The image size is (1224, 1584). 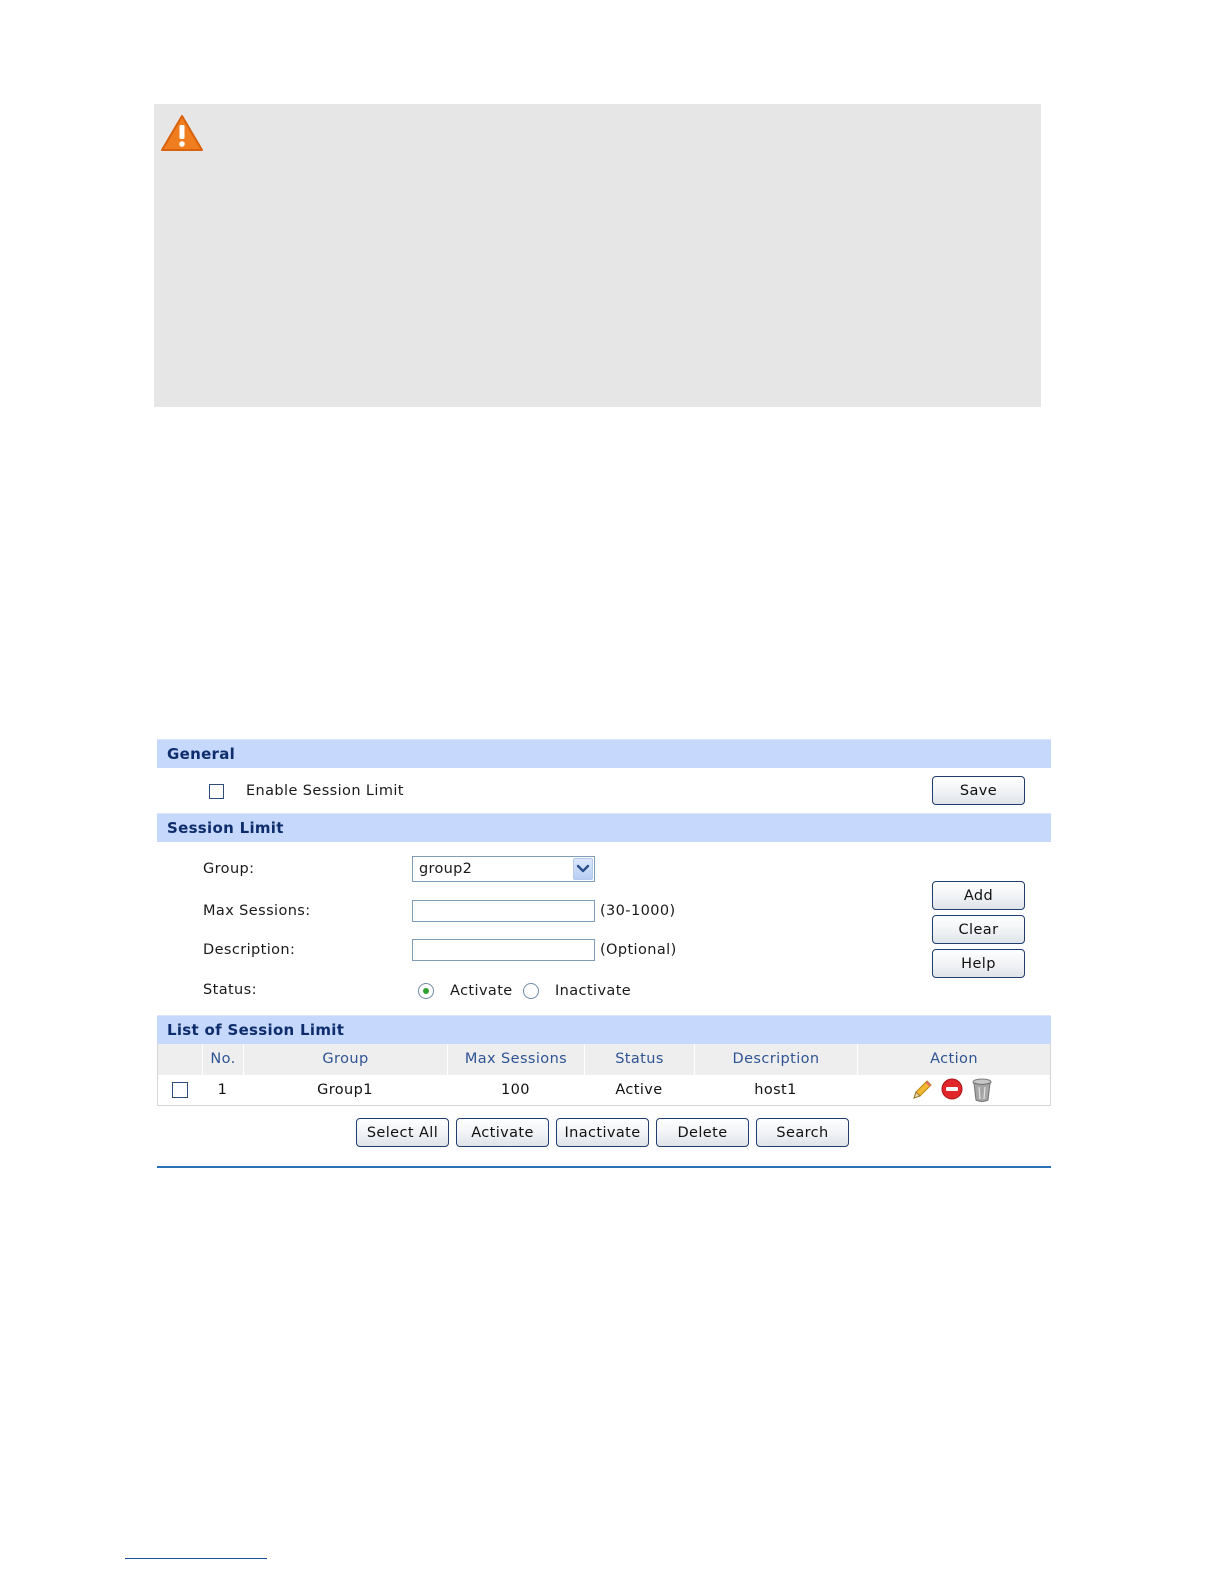 I want to click on row-group: Group1, so click(x=345, y=1090).